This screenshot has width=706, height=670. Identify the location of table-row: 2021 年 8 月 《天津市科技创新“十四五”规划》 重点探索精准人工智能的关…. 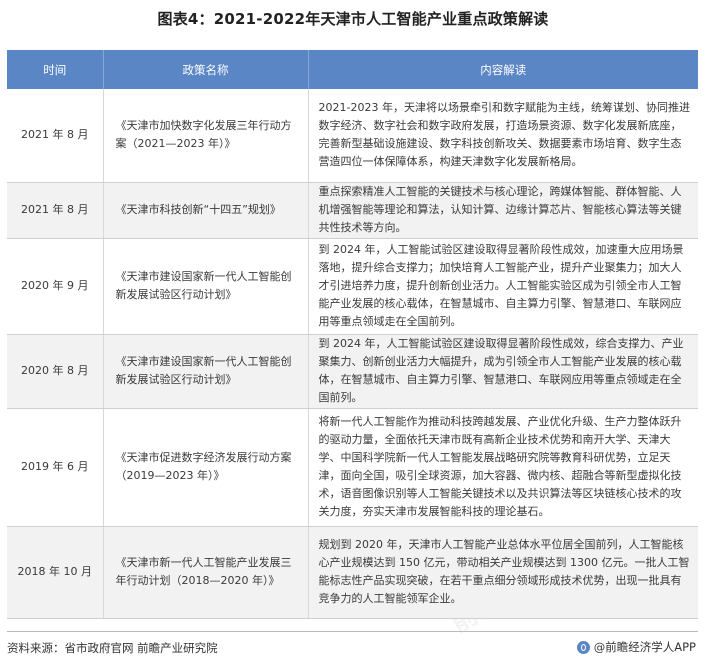
(352, 210).